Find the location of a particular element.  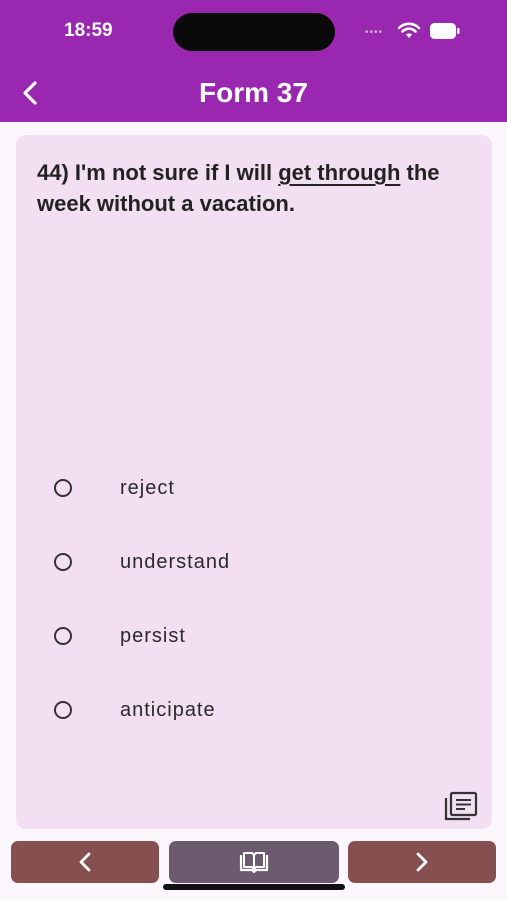

dynamic-island is located at coordinates (254, 32).